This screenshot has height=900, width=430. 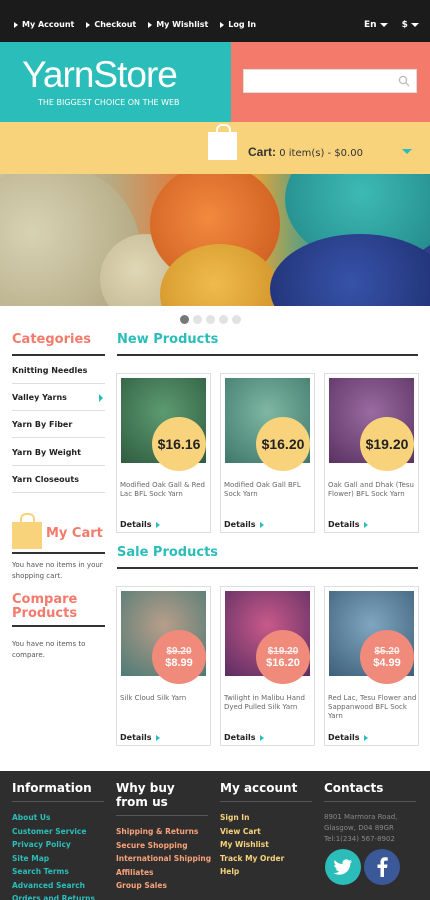 What do you see at coordinates (350, 270) in the screenshot?
I see `yarn-ball-image` at bounding box center [350, 270].